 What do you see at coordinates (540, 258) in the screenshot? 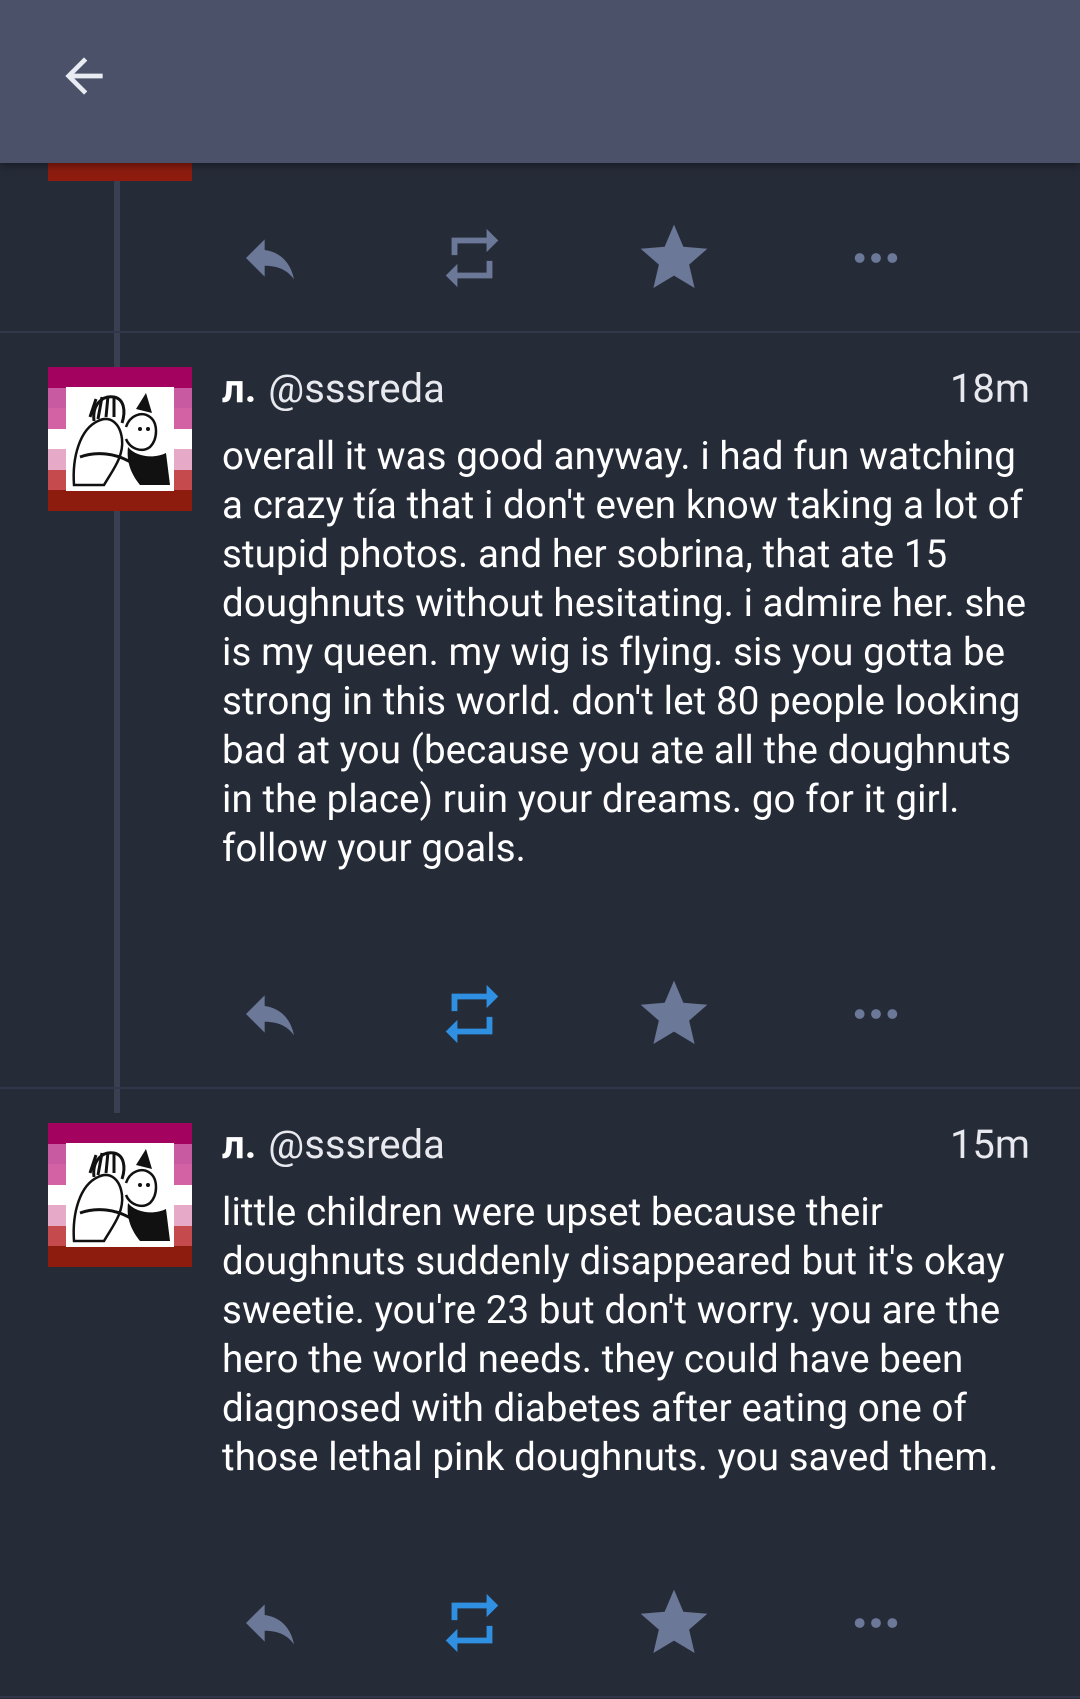
I see `previous-tweet-actions` at bounding box center [540, 258].